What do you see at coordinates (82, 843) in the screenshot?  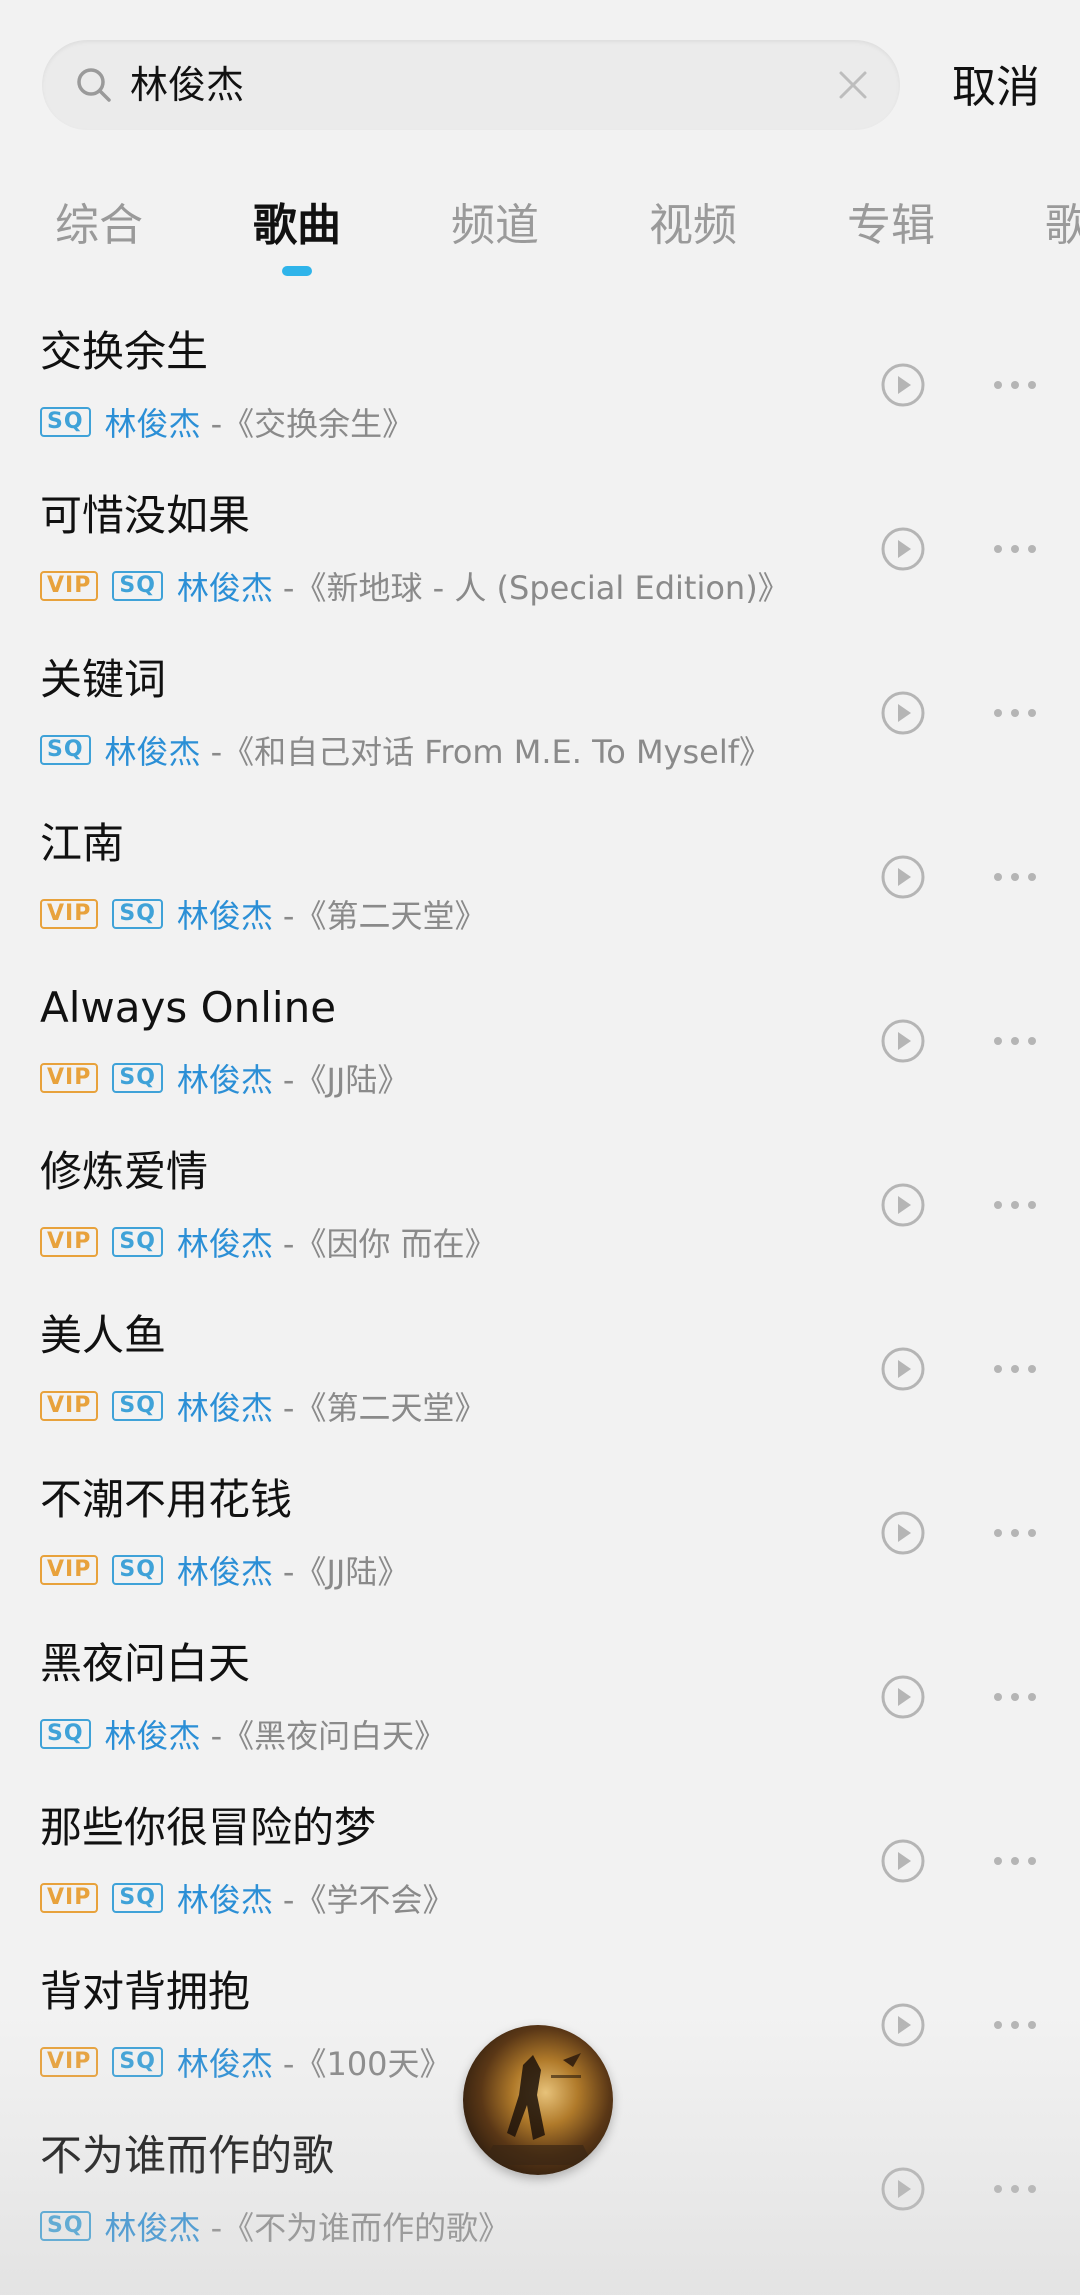 I see `song-title: 江南` at bounding box center [82, 843].